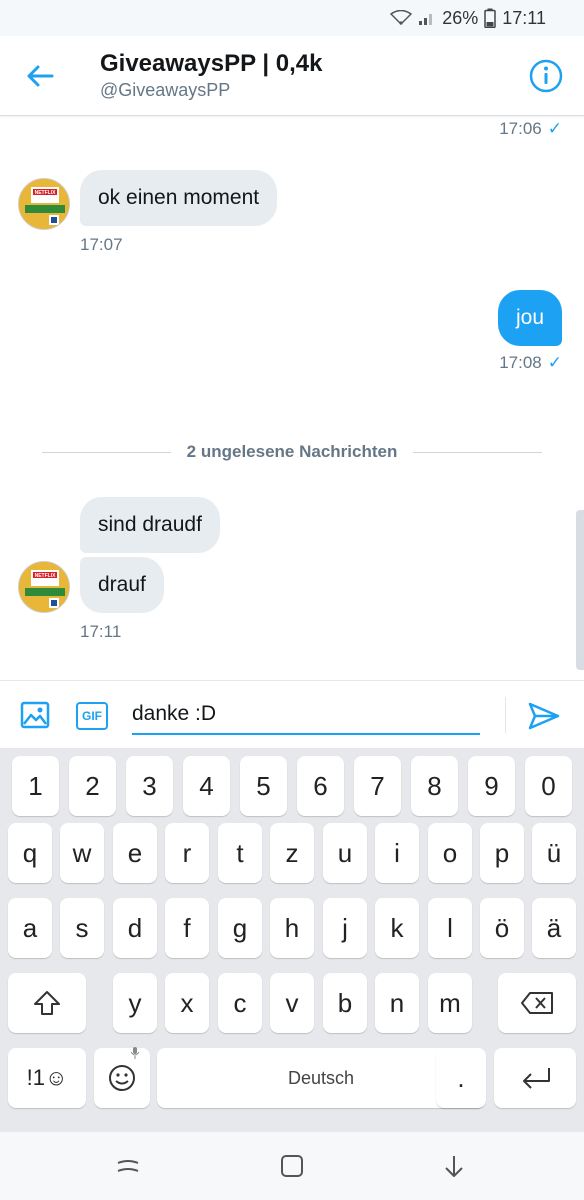  Describe the element at coordinates (427, 18) in the screenshot. I see `signal-icon` at that location.